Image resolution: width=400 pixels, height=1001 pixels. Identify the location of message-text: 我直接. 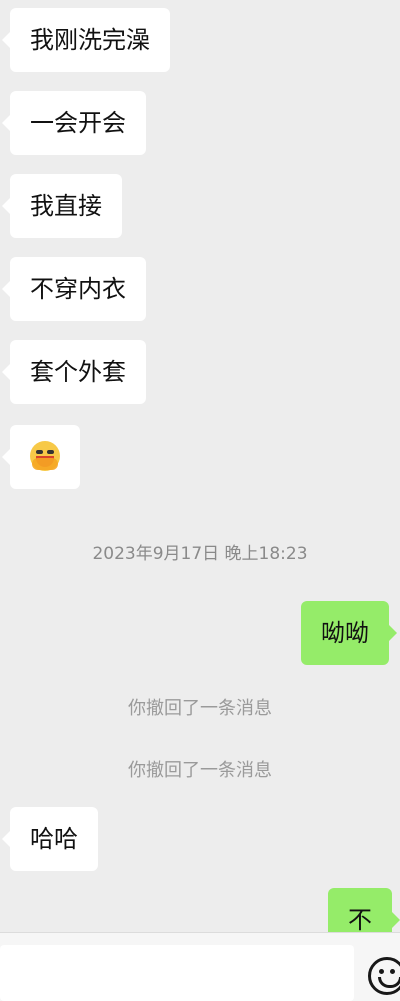
(66, 206).